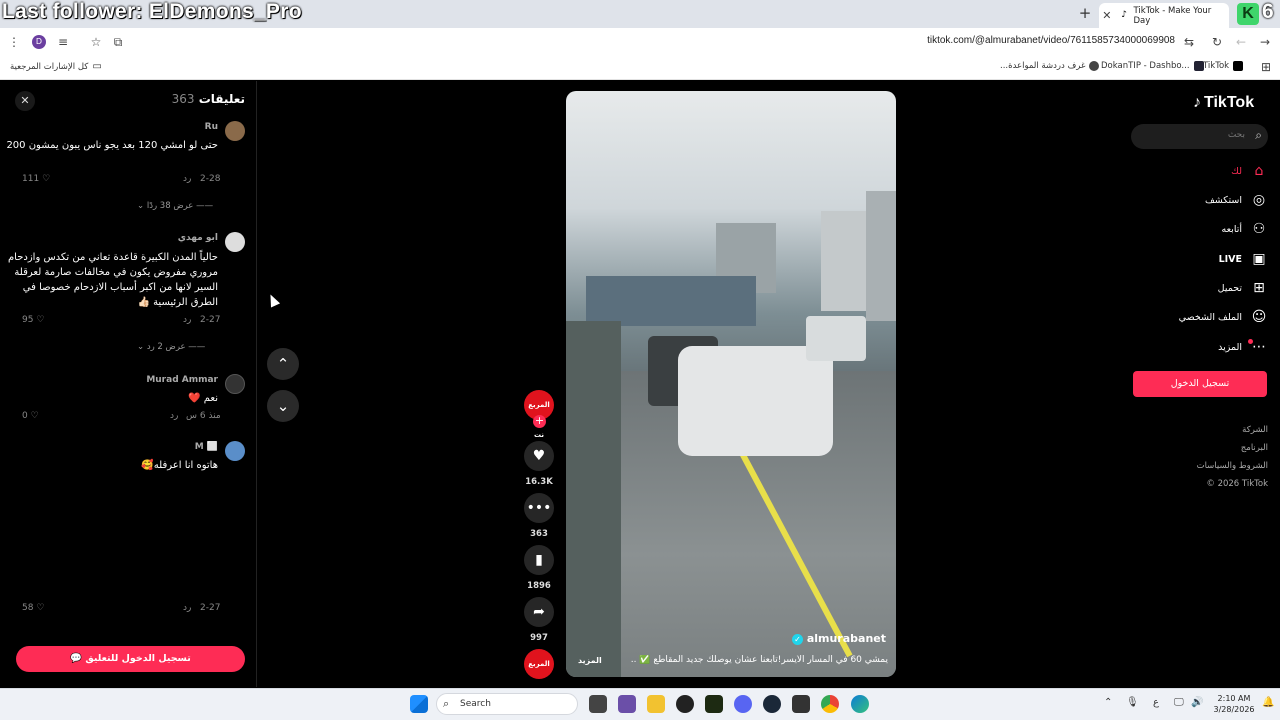 The width and height of the screenshot is (1280, 720). What do you see at coordinates (33, 608) in the screenshot?
I see `comment-like-button: 58 ♡` at bounding box center [33, 608].